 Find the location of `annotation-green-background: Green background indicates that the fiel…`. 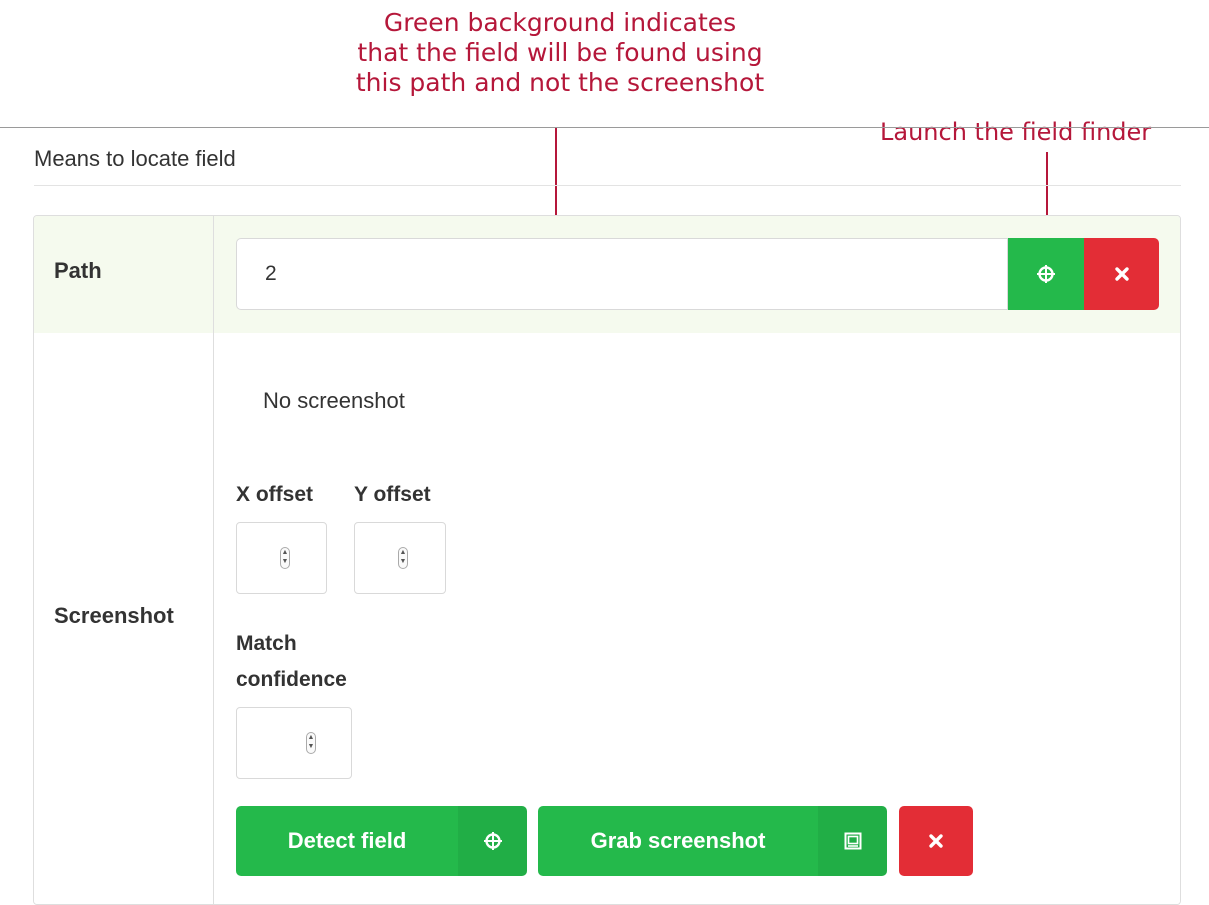

annotation-green-background: Green background indicates that the fiel… is located at coordinates (560, 53).